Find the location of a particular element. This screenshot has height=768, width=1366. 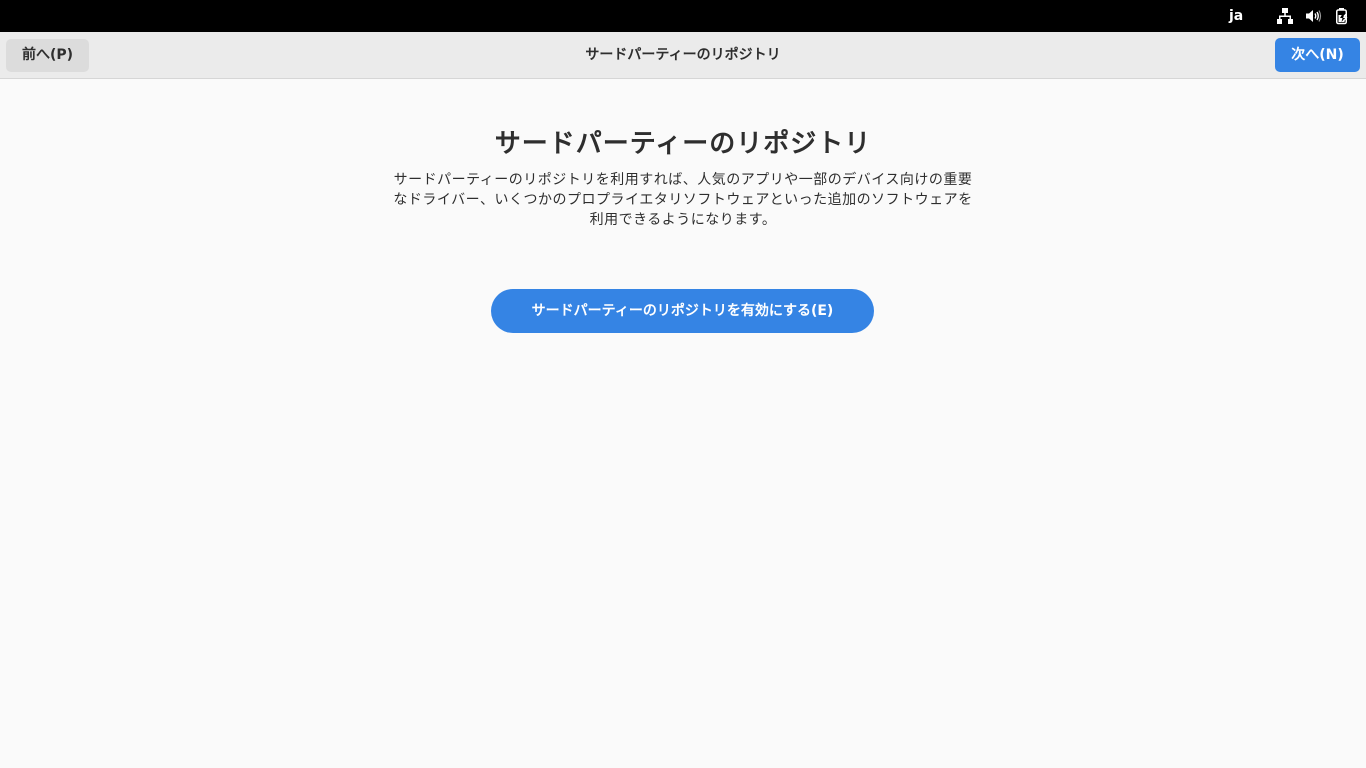

volume-icon is located at coordinates (1313, 16).